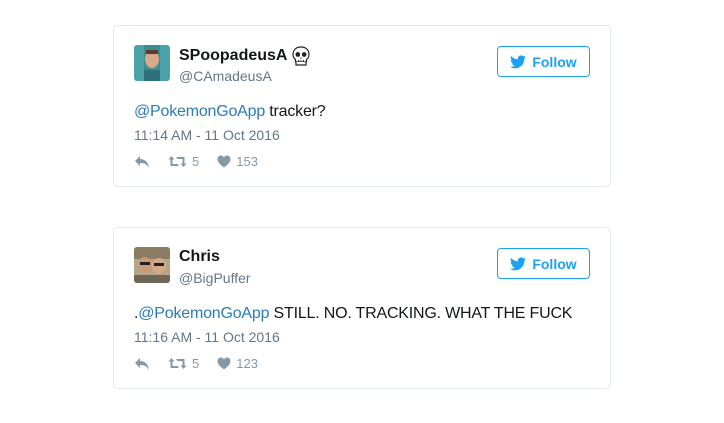  Describe the element at coordinates (301, 56) in the screenshot. I see `skull-icon` at that location.